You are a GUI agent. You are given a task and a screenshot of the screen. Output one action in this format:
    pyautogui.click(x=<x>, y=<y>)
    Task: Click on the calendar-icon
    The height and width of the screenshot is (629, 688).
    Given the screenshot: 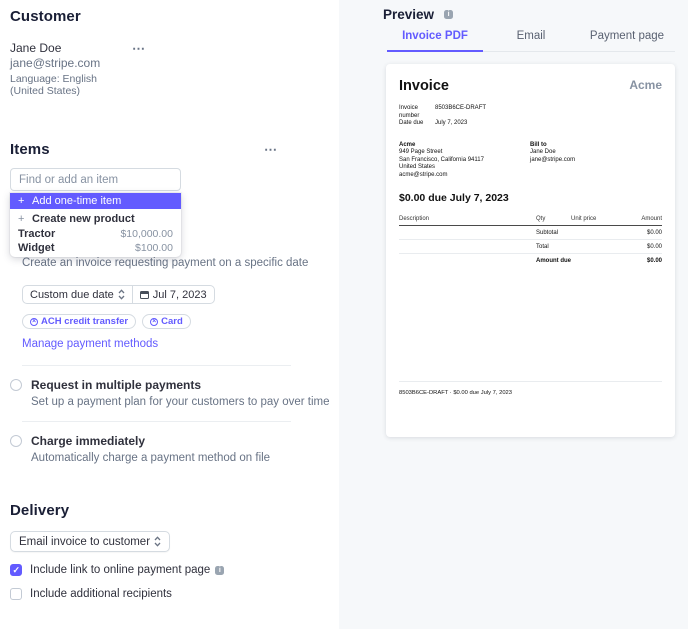 What is the action you would take?
    pyautogui.click(x=144, y=294)
    